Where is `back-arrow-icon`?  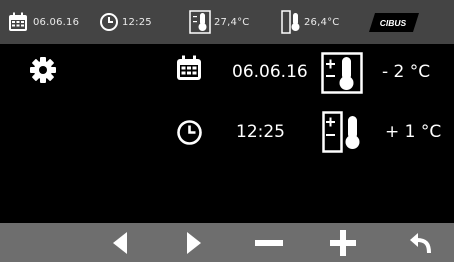
back-arrow-icon is located at coordinates (420, 242).